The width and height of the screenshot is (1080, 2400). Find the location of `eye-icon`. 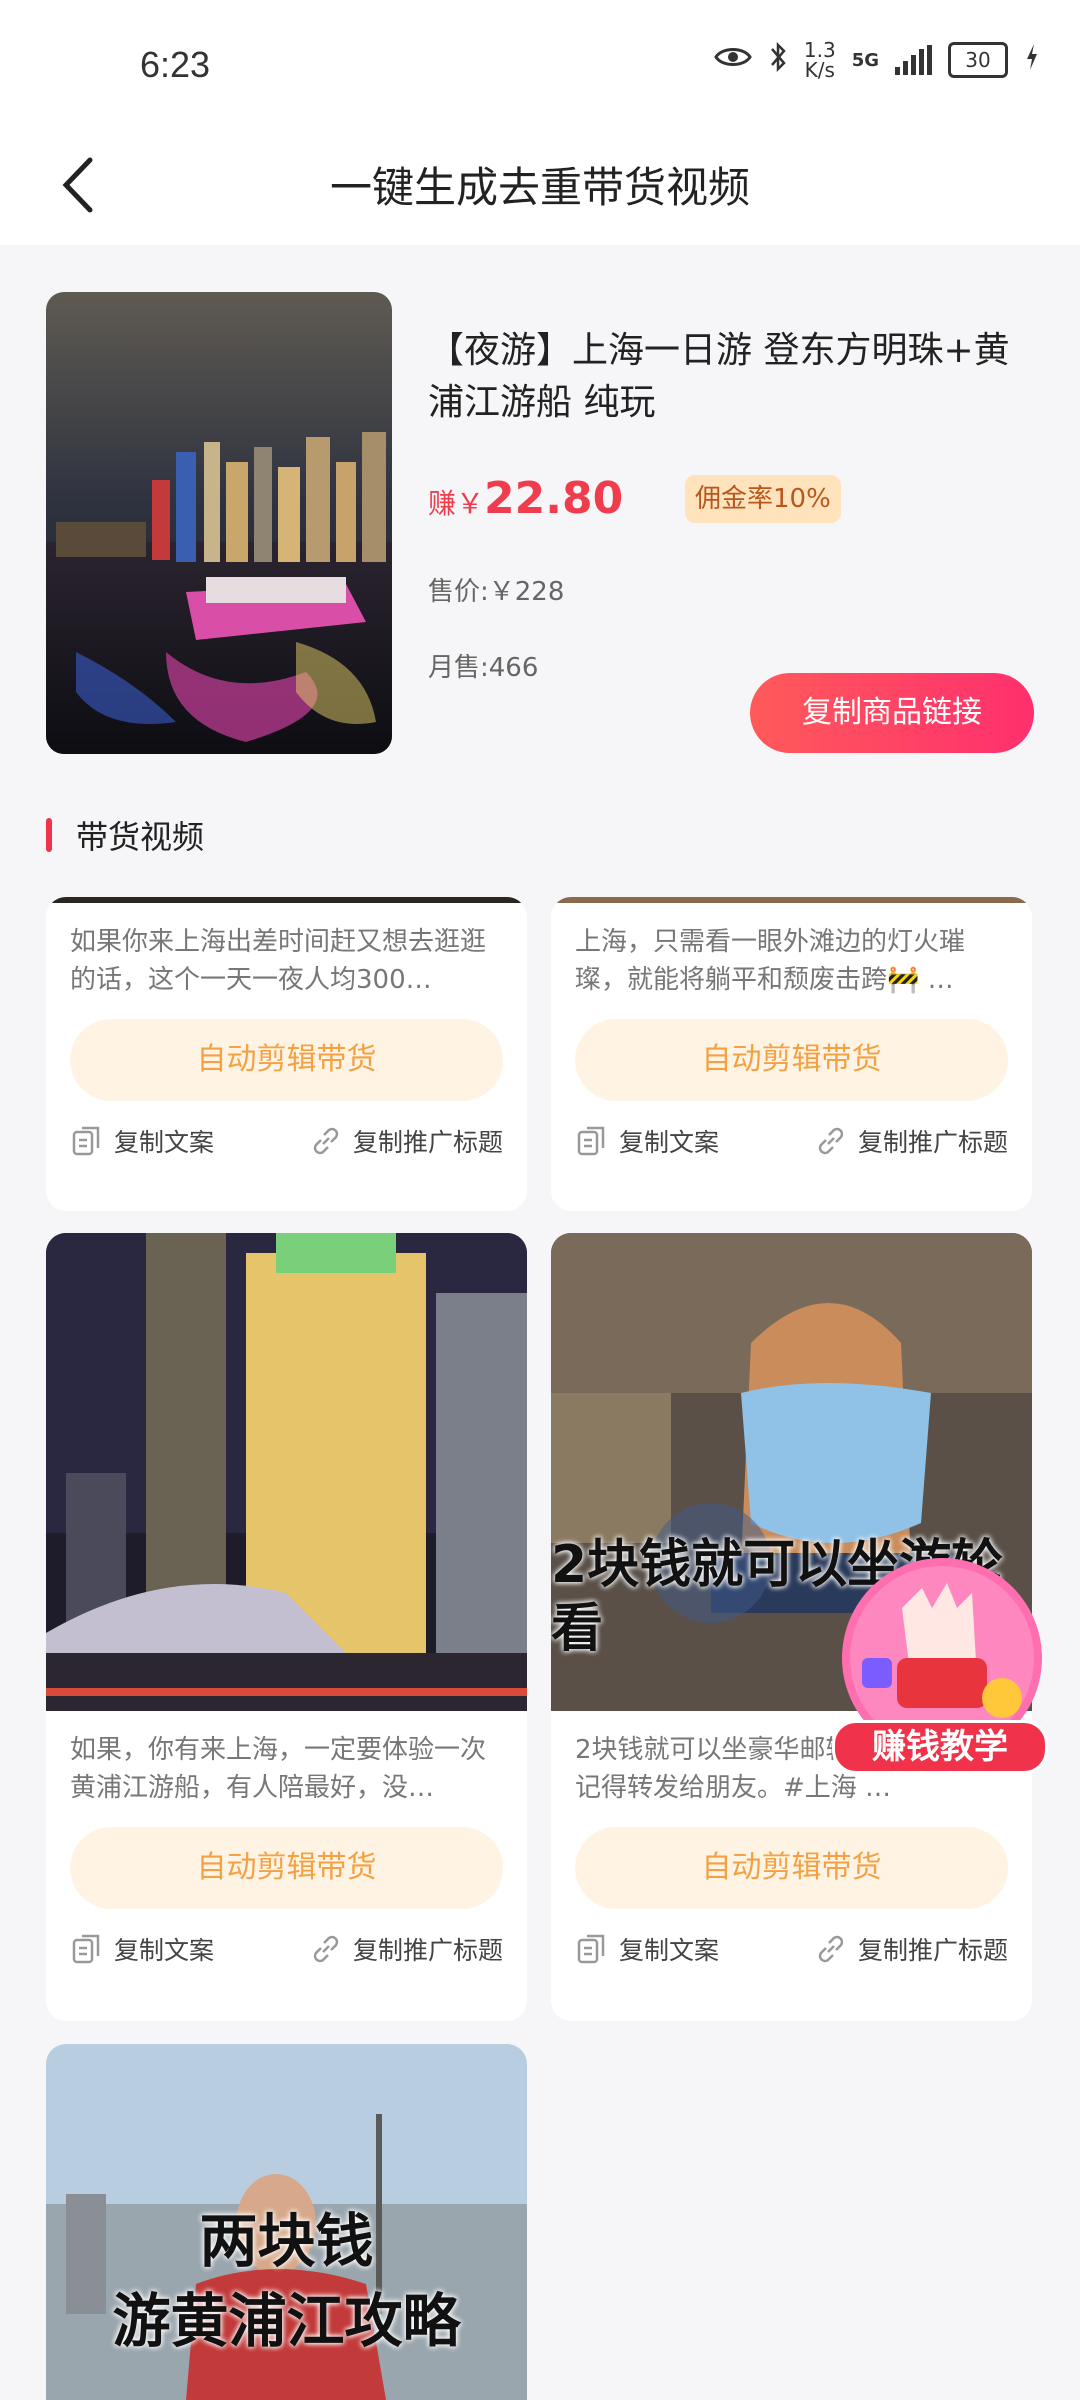

eye-icon is located at coordinates (733, 60).